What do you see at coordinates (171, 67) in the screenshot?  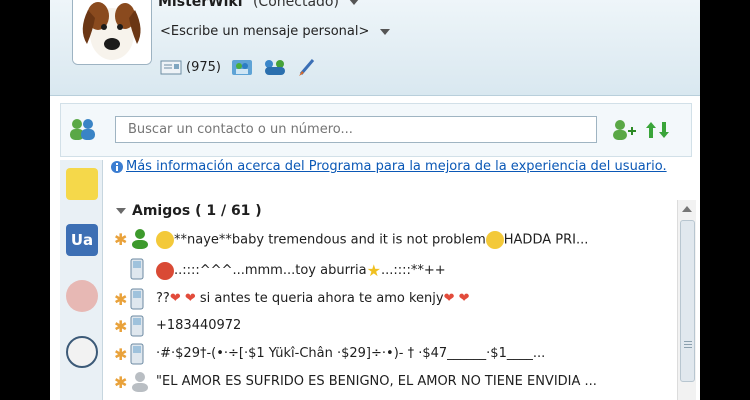 I see `mail-icon` at bounding box center [171, 67].